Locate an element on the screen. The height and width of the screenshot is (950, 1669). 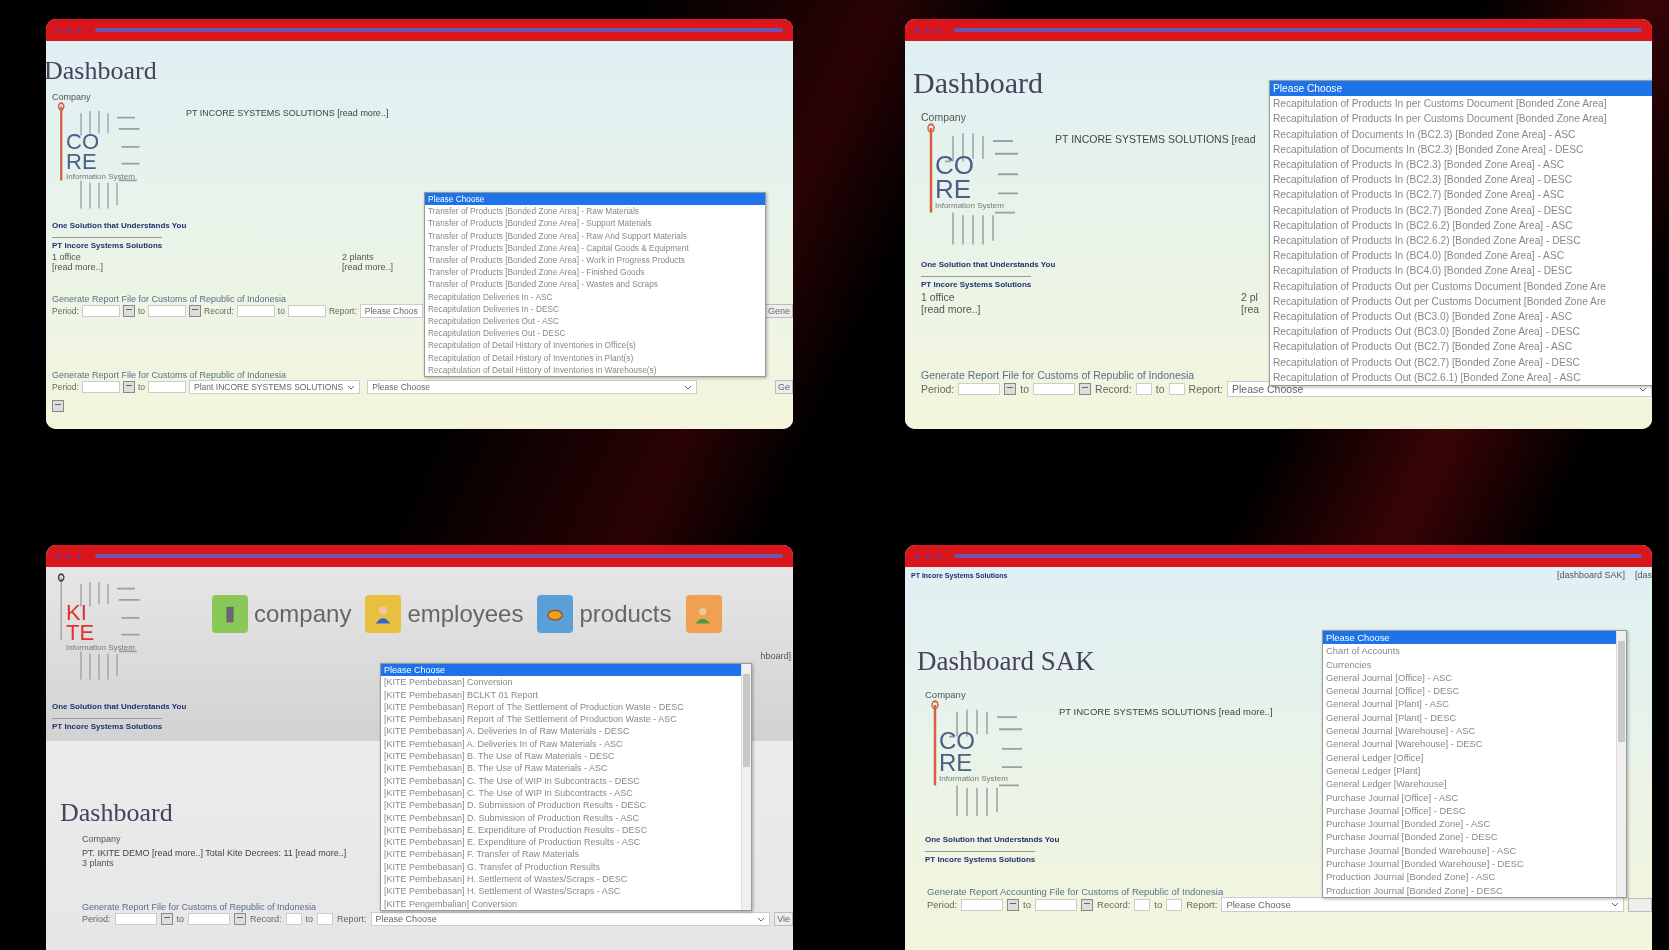
dropdown-option: General Journal [Plant] - ASC is located at coordinates (1469, 704).